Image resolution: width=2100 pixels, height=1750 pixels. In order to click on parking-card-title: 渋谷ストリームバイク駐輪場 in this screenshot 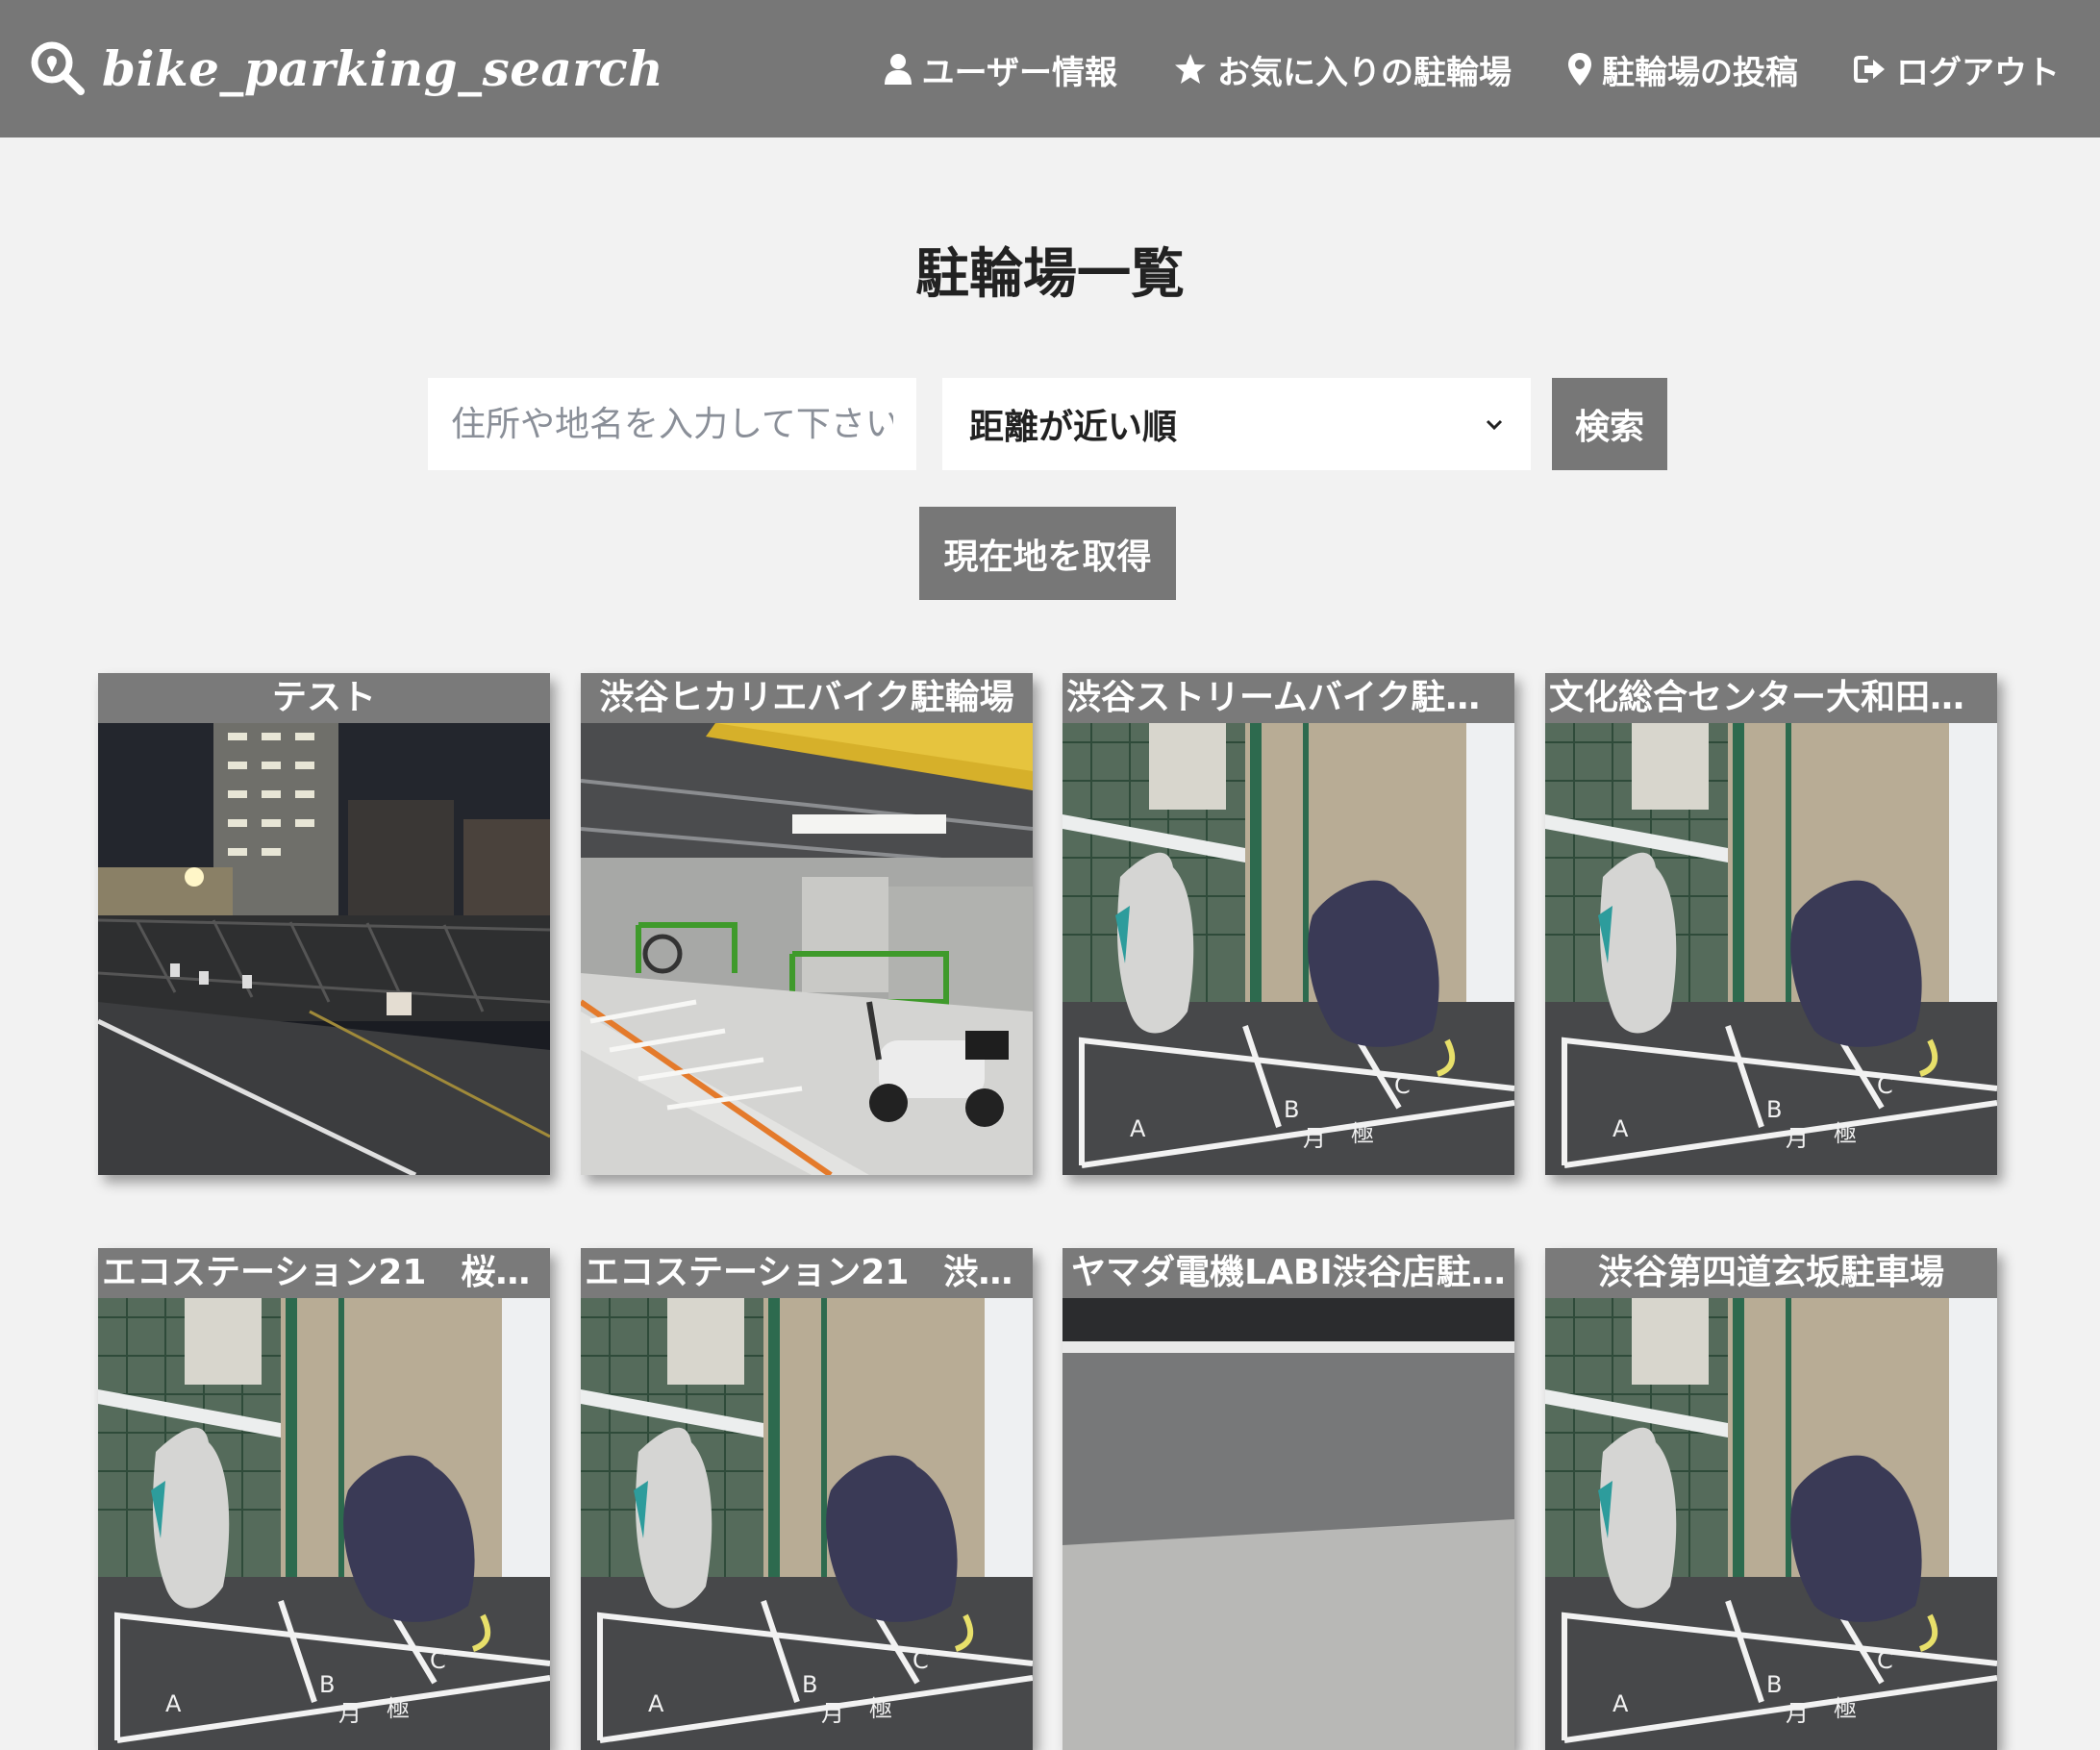, I will do `click(1288, 698)`.